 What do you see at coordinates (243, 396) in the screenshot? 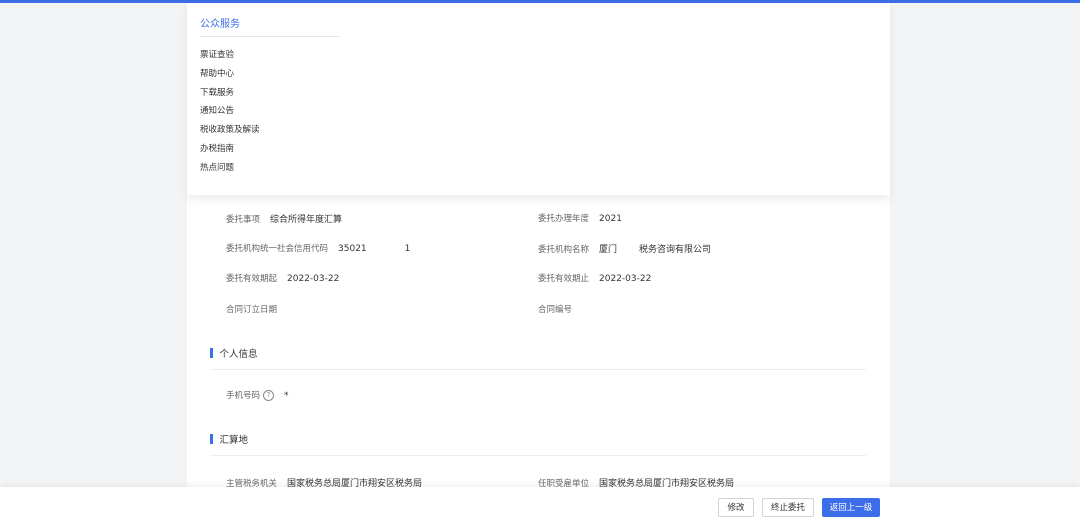
I see `phone-label: 手机号码` at bounding box center [243, 396].